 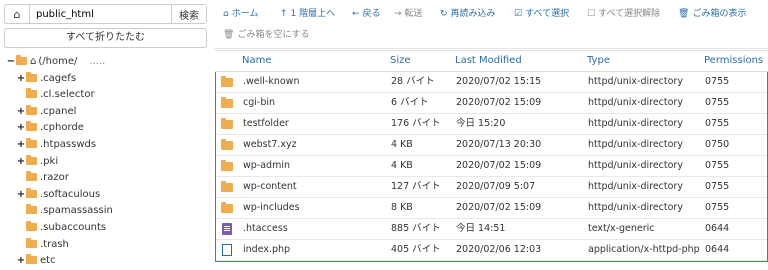 I want to click on show-trash-button: 🗑 ごみ箱の表示, so click(x=712, y=14).